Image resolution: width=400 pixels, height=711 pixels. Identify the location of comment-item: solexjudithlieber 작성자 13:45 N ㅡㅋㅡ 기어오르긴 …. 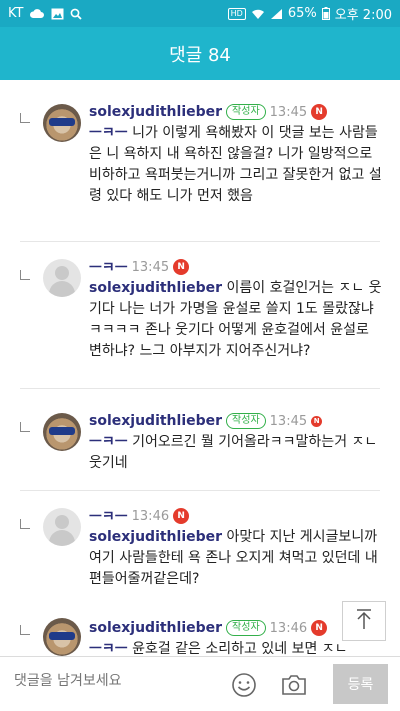
(200, 440).